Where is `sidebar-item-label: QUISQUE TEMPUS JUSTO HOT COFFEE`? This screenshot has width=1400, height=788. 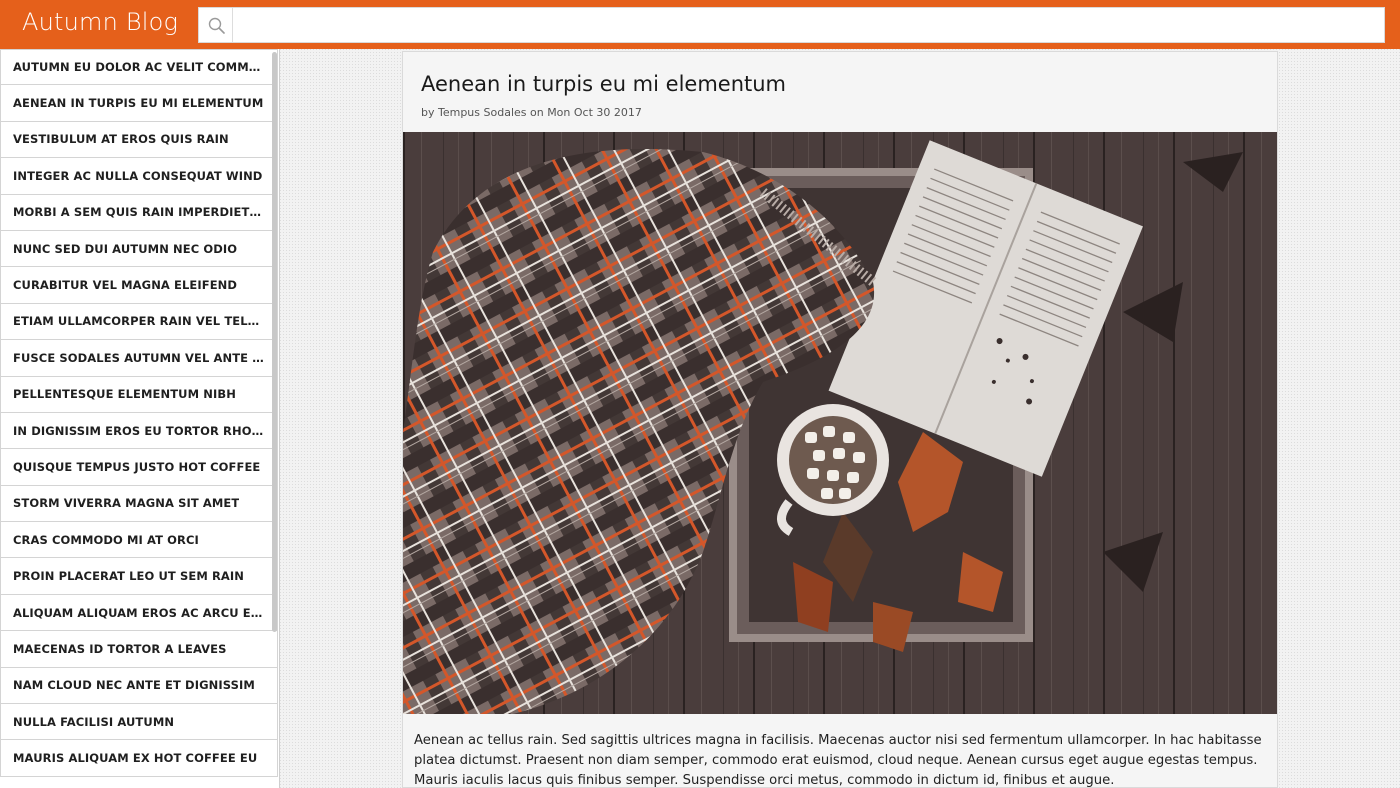 sidebar-item-label: QUISQUE TEMPUS JUSTO HOT COFFEE is located at coordinates (137, 466).